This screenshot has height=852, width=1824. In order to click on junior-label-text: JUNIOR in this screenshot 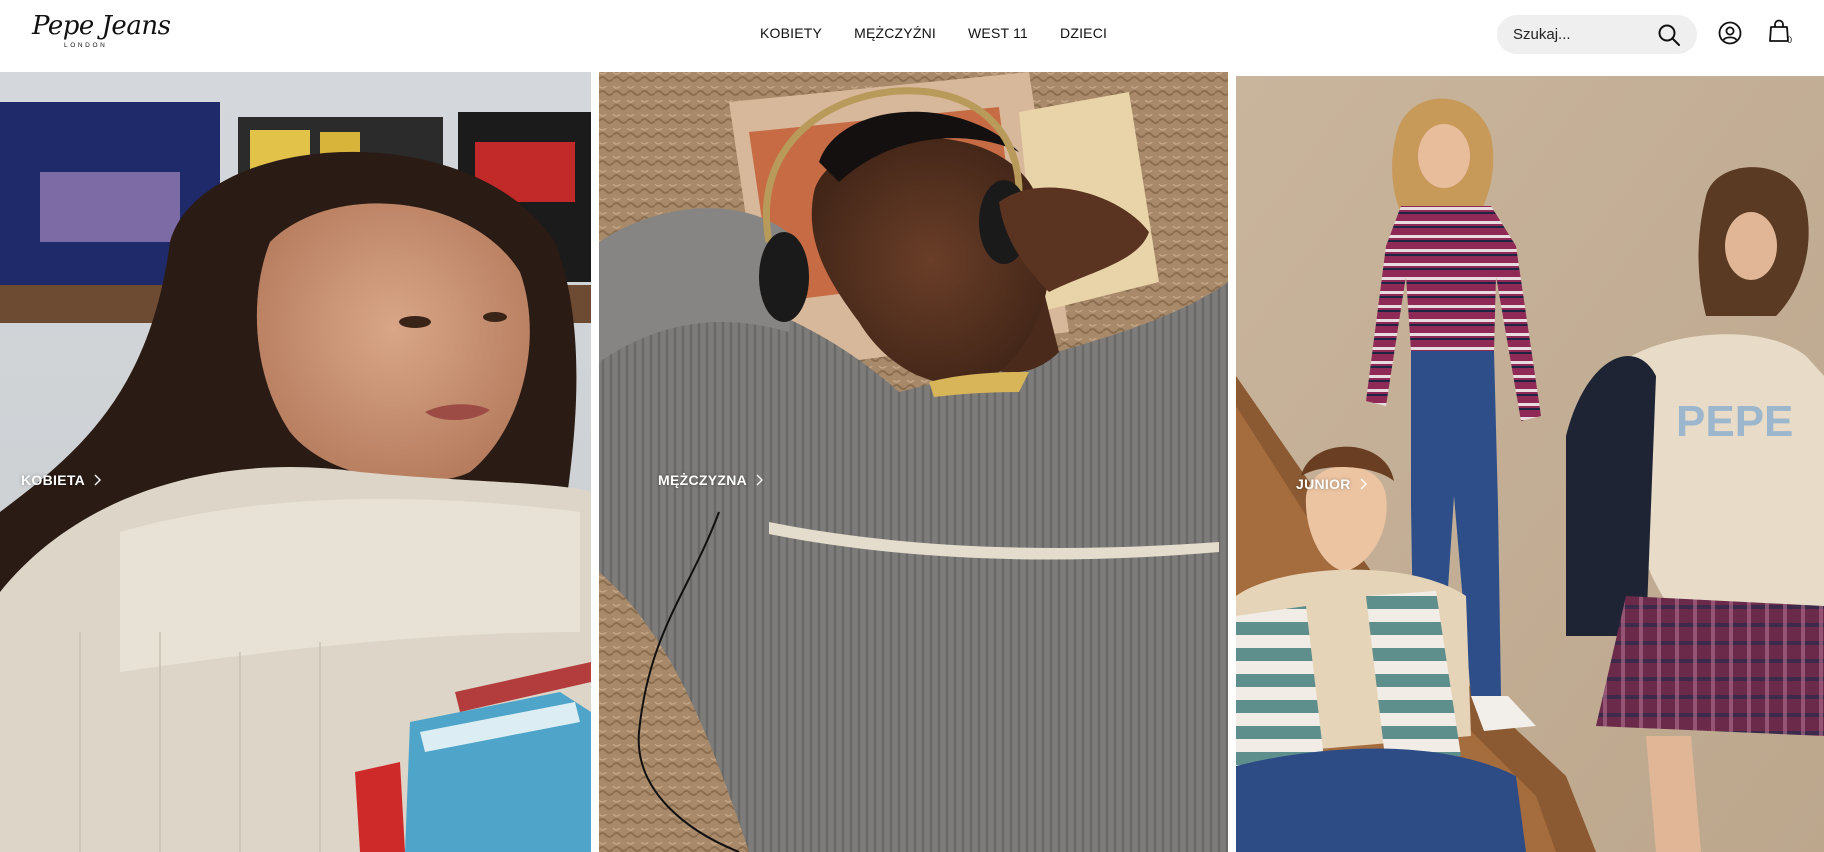, I will do `click(1323, 484)`.